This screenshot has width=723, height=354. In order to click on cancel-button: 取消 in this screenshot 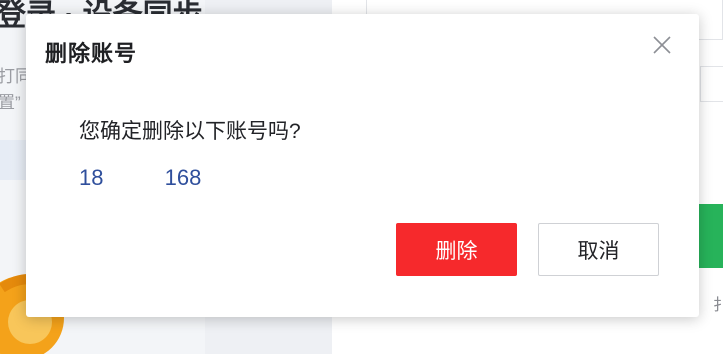, I will do `click(598, 249)`.